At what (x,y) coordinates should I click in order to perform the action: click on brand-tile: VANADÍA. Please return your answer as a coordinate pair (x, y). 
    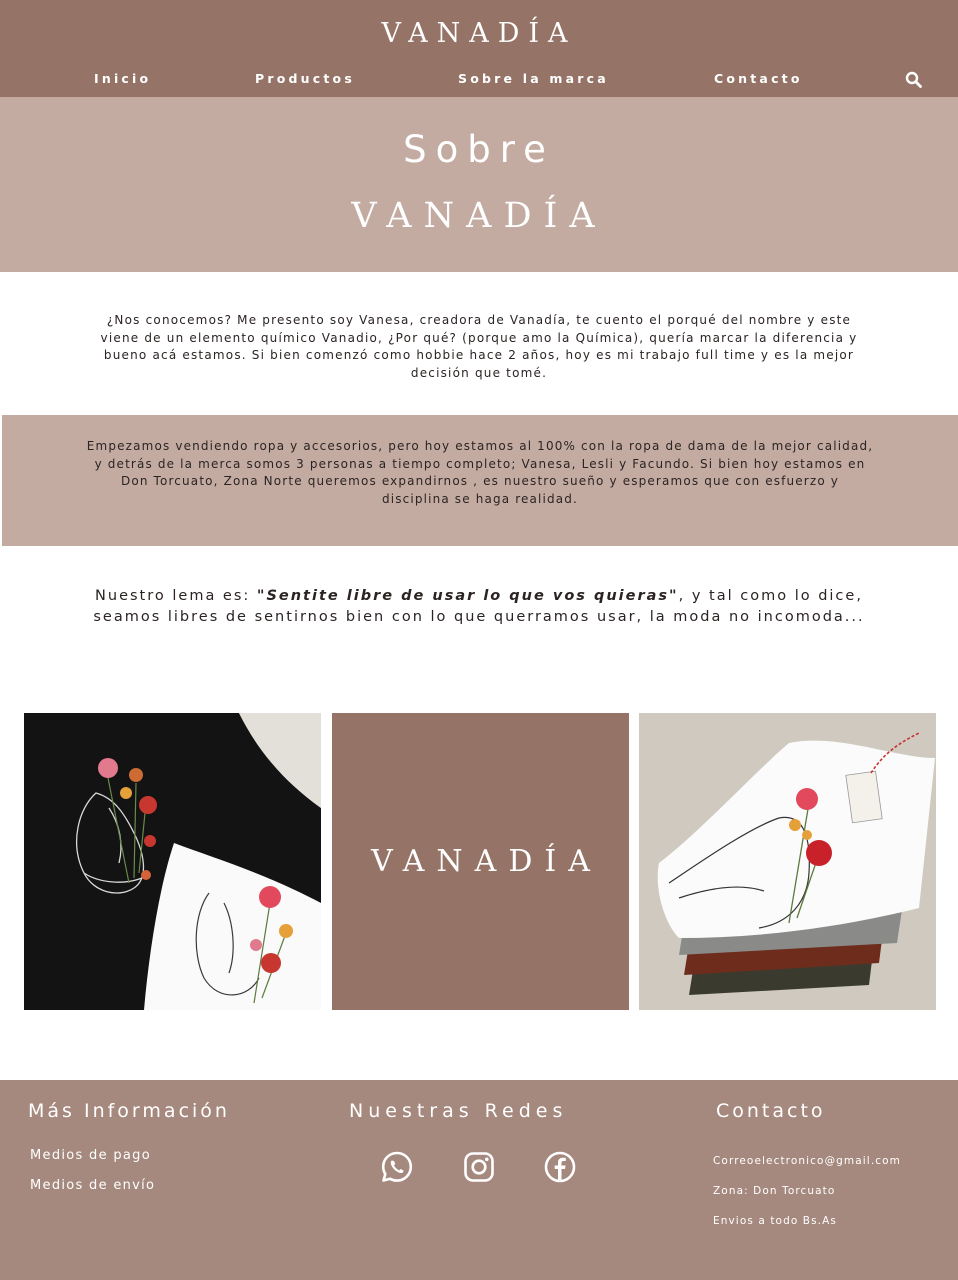
    Looking at the image, I should click on (480, 861).